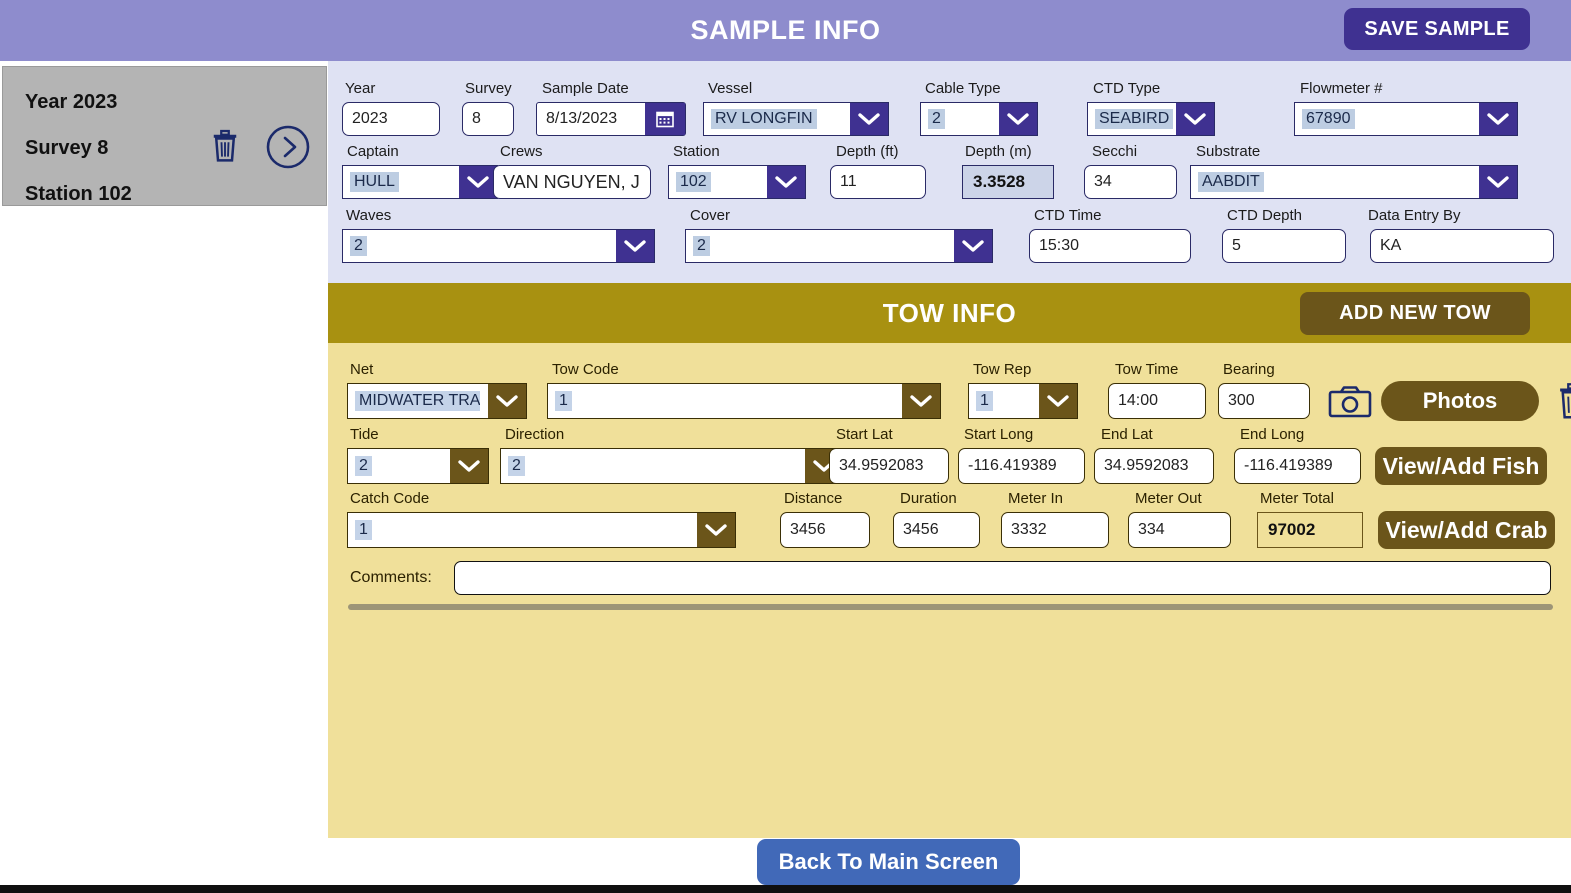  What do you see at coordinates (360, 88) in the screenshot?
I see `label-year: Year` at bounding box center [360, 88].